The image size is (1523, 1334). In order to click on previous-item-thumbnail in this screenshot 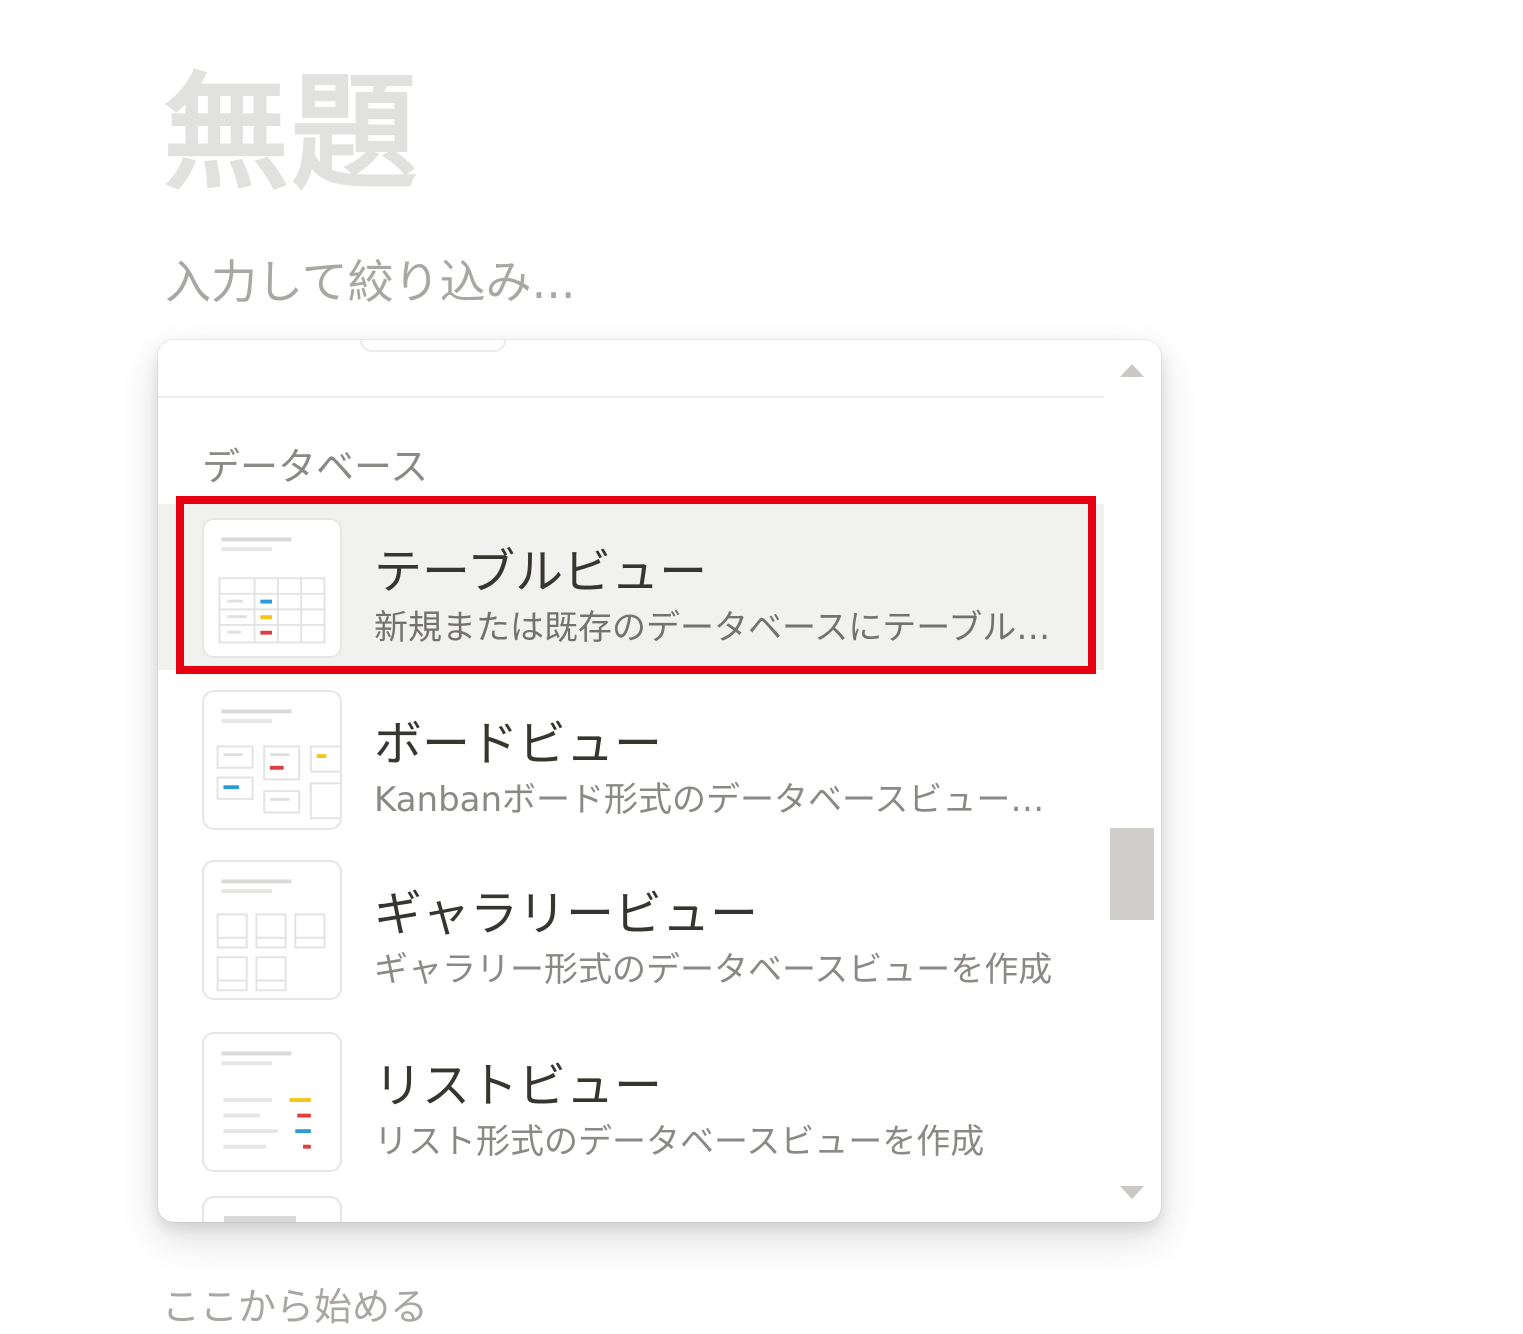, I will do `click(433, 346)`.